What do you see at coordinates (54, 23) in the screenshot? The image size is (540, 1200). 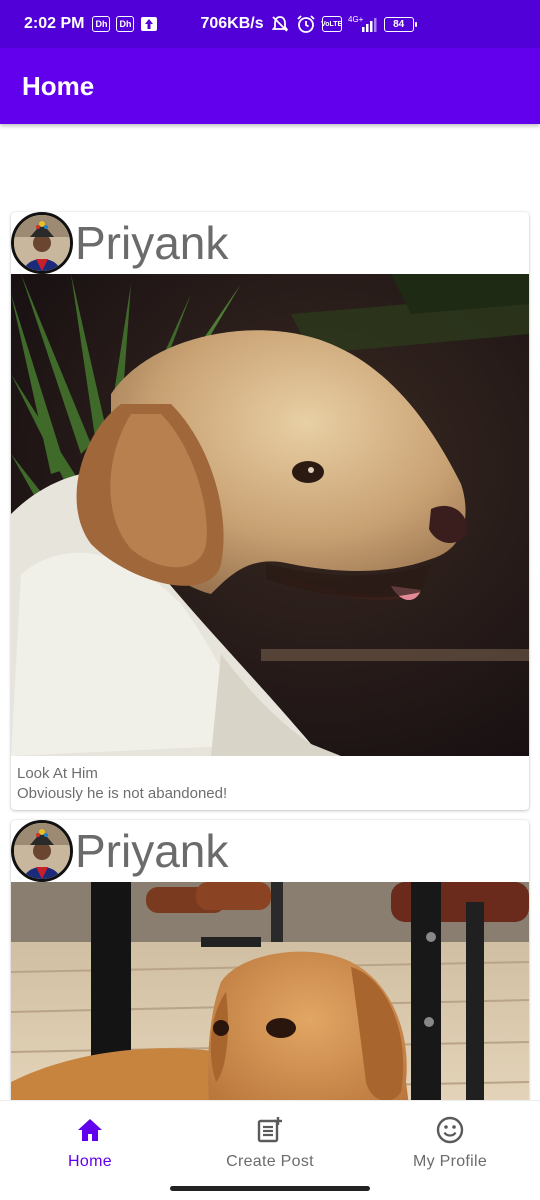 I see `status-time: 2:02 PM` at bounding box center [54, 23].